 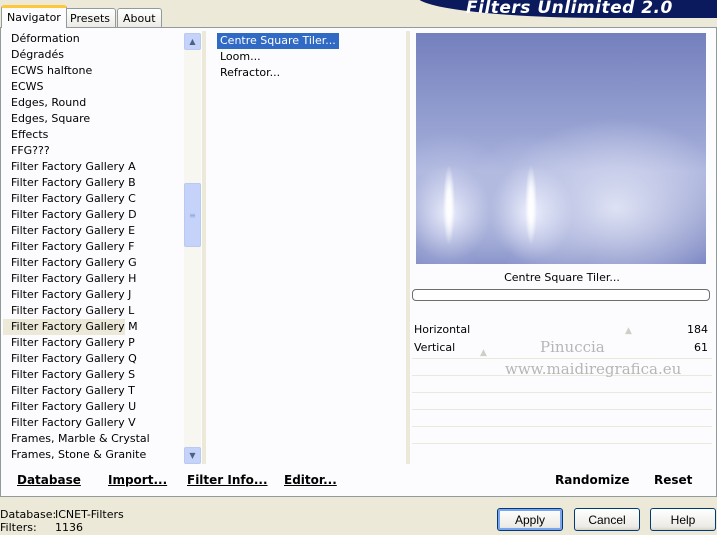 I want to click on chevron-up-icon: ▲, so click(x=192, y=41).